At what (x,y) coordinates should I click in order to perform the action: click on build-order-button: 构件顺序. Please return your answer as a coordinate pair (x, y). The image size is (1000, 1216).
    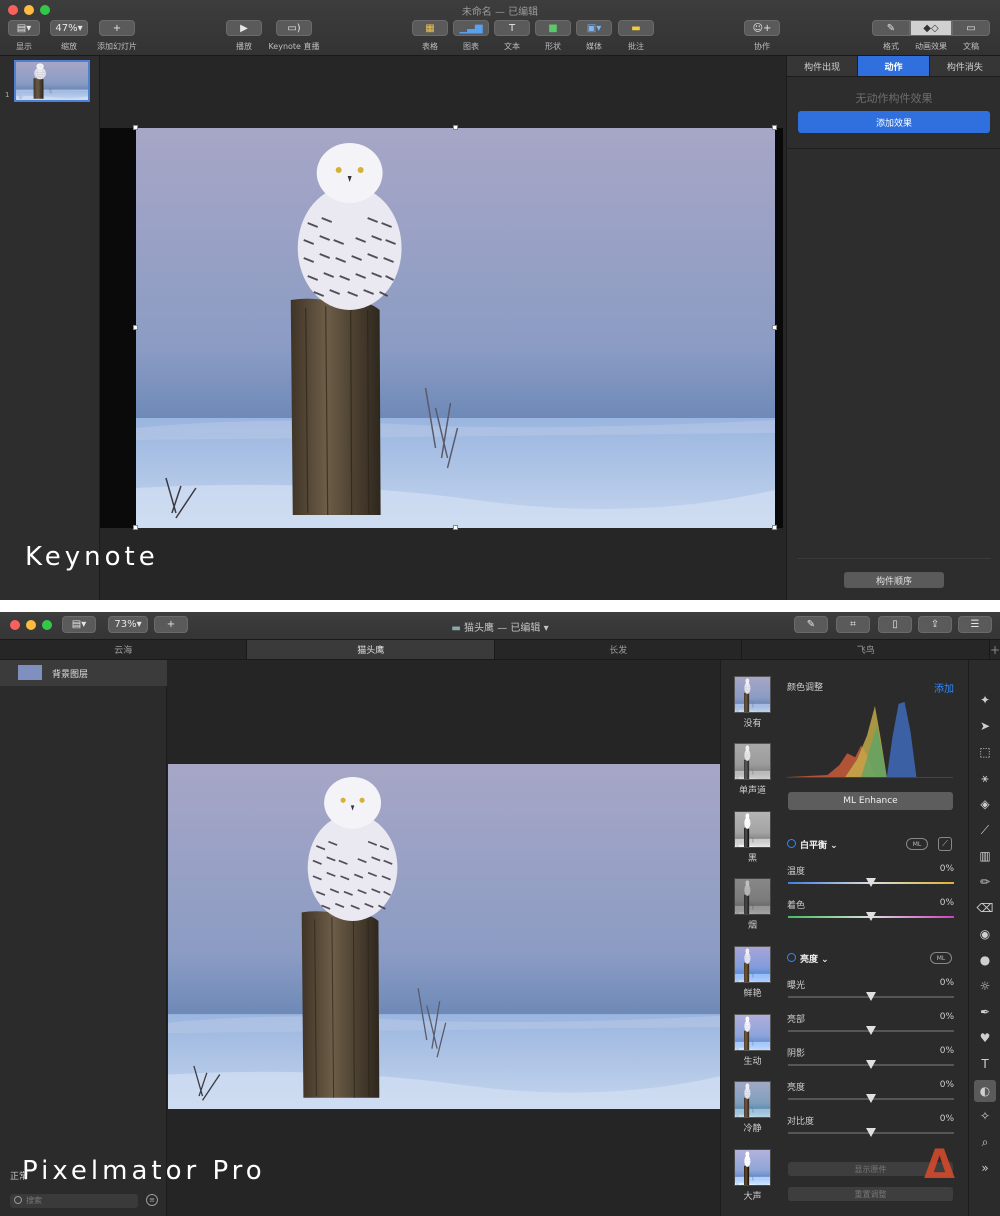
    Looking at the image, I should click on (894, 580).